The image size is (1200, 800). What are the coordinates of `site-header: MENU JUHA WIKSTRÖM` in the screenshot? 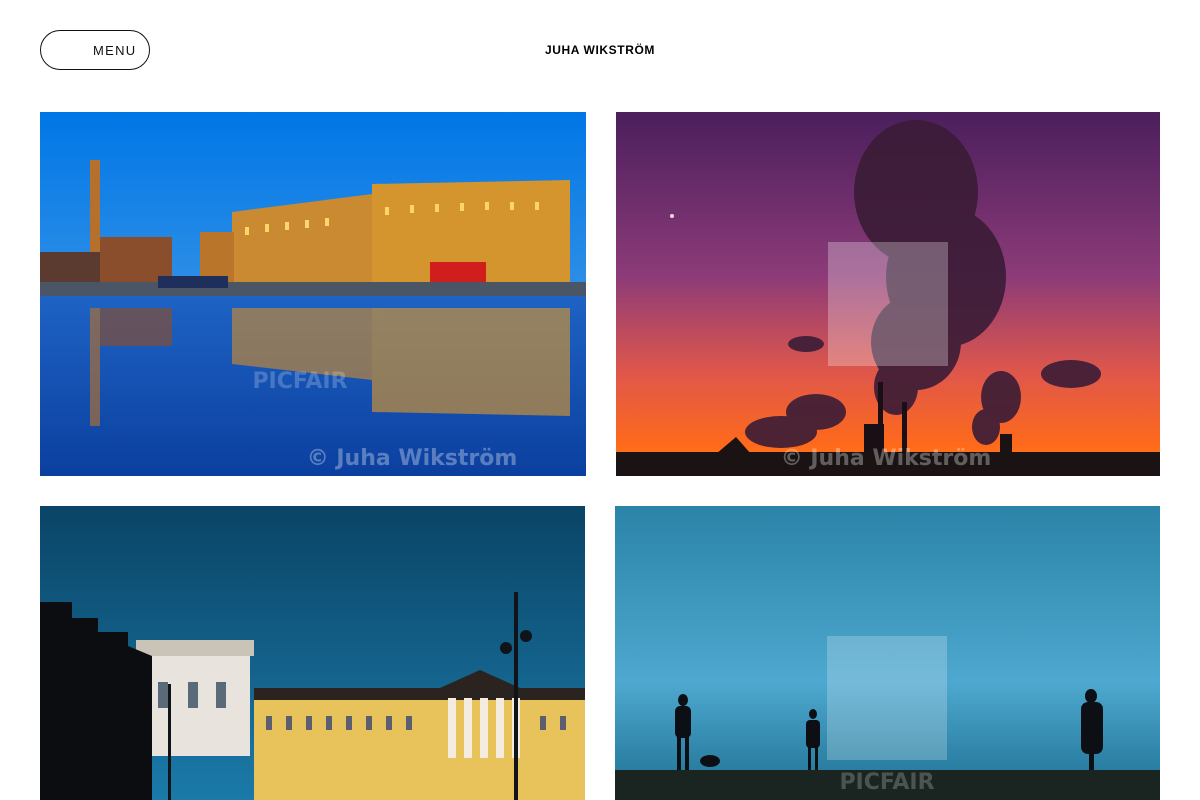 It's located at (600, 50).